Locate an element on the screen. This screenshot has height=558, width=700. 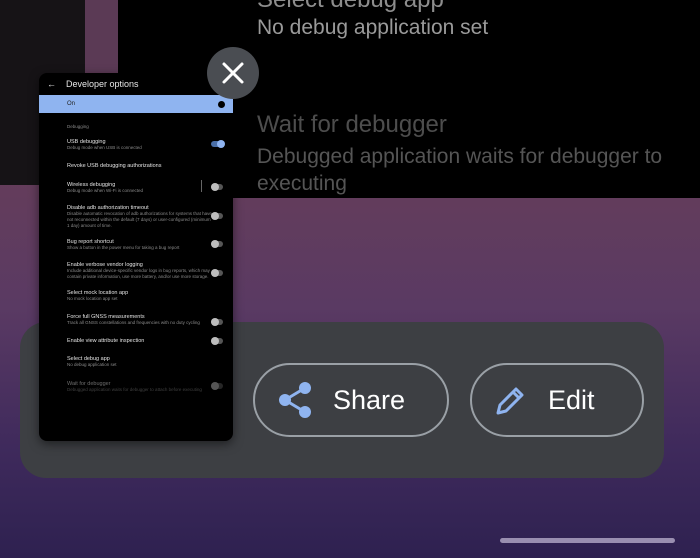
bg-item-wait-debugger-sub2: executing is located at coordinates (302, 183).